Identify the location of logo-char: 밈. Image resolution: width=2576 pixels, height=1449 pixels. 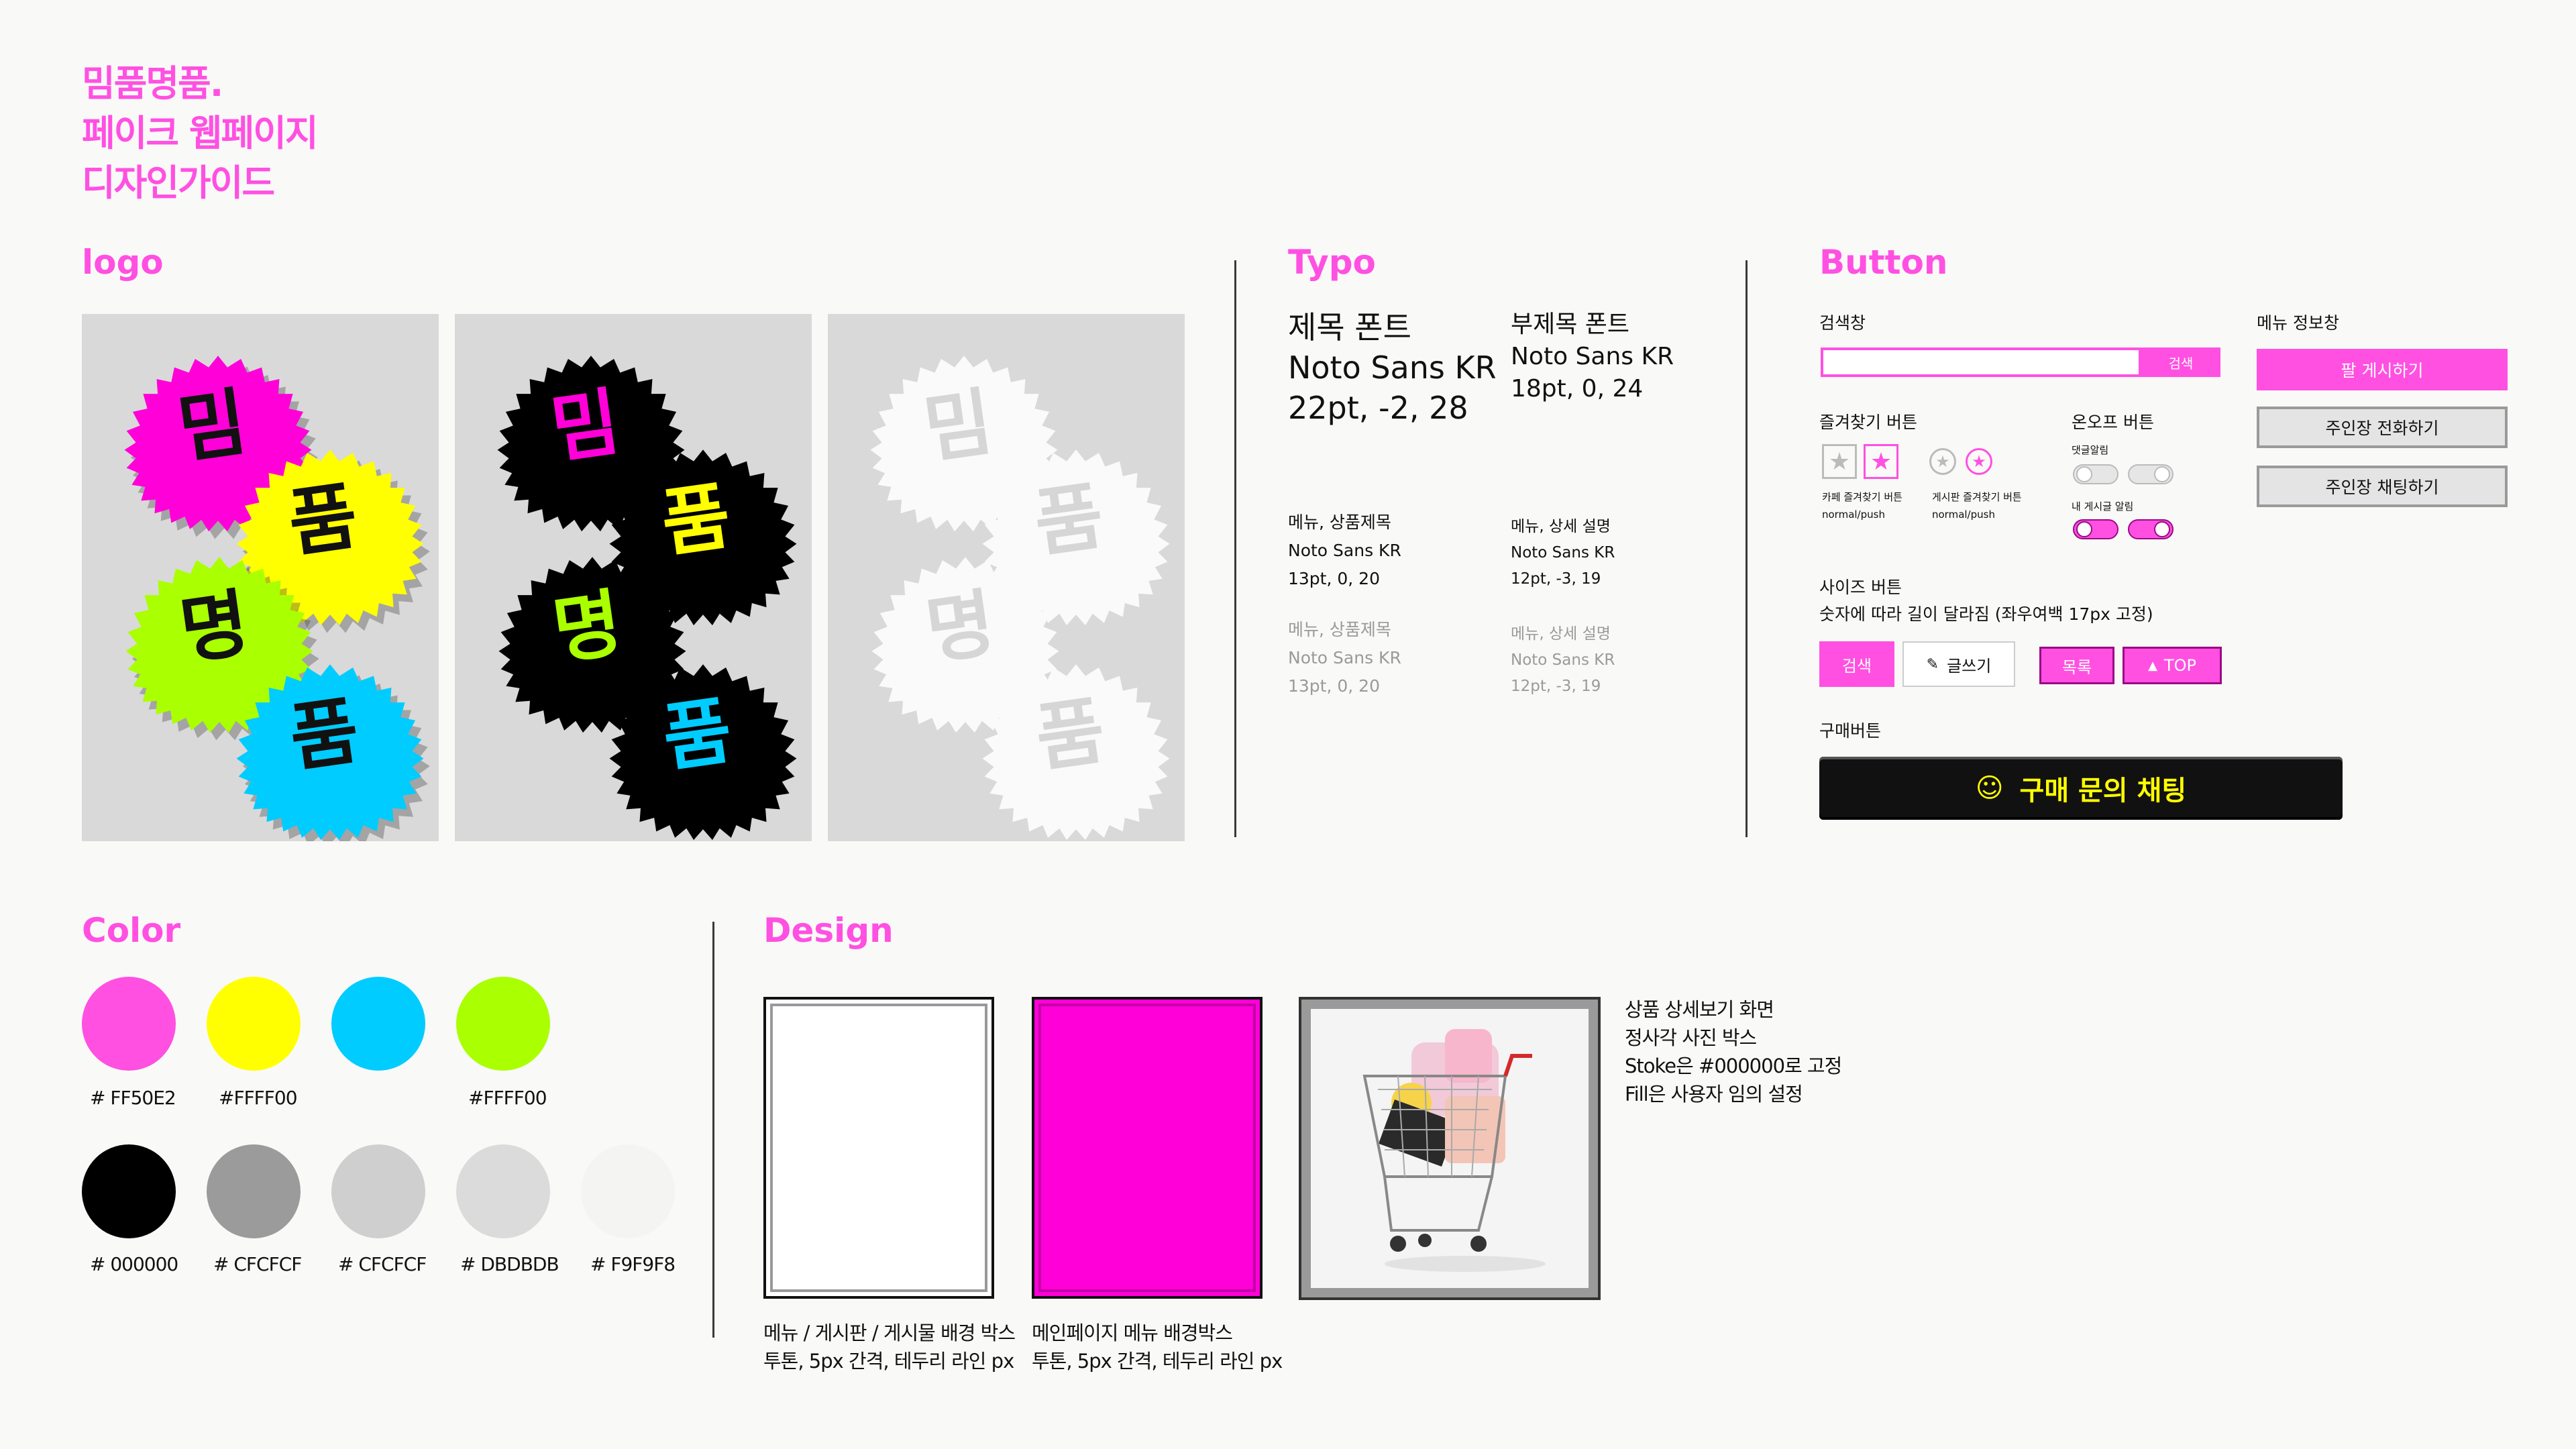
(212, 426).